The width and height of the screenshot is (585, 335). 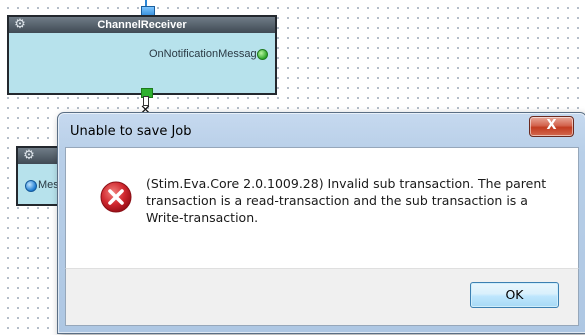 What do you see at coordinates (262, 54) in the screenshot?
I see `green-port-icon` at bounding box center [262, 54].